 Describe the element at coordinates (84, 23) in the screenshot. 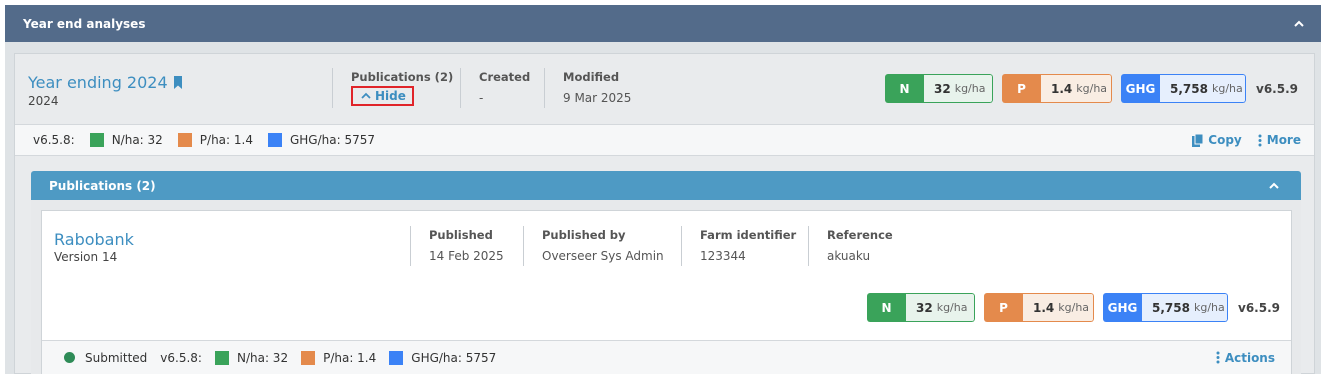

I see `section-title: Year end analyses` at that location.